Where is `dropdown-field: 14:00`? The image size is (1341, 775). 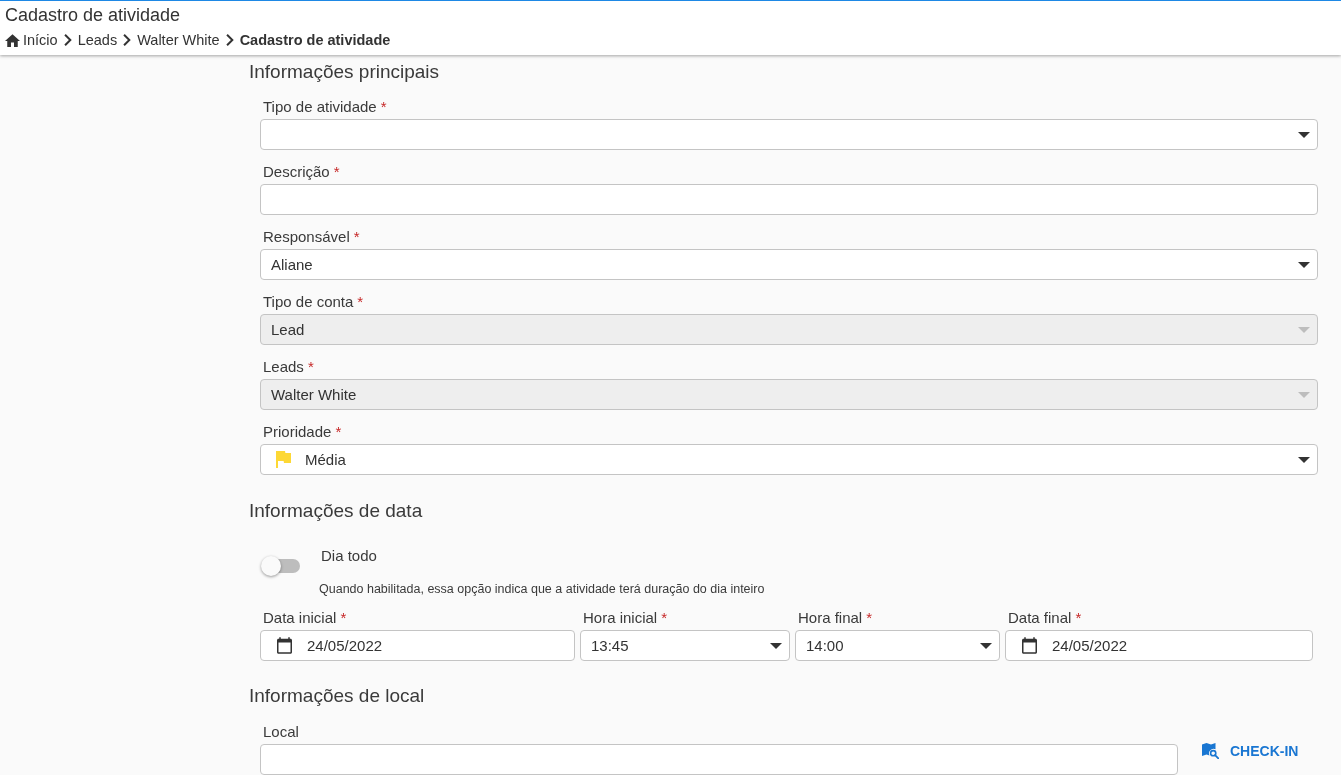 dropdown-field: 14:00 is located at coordinates (897, 645).